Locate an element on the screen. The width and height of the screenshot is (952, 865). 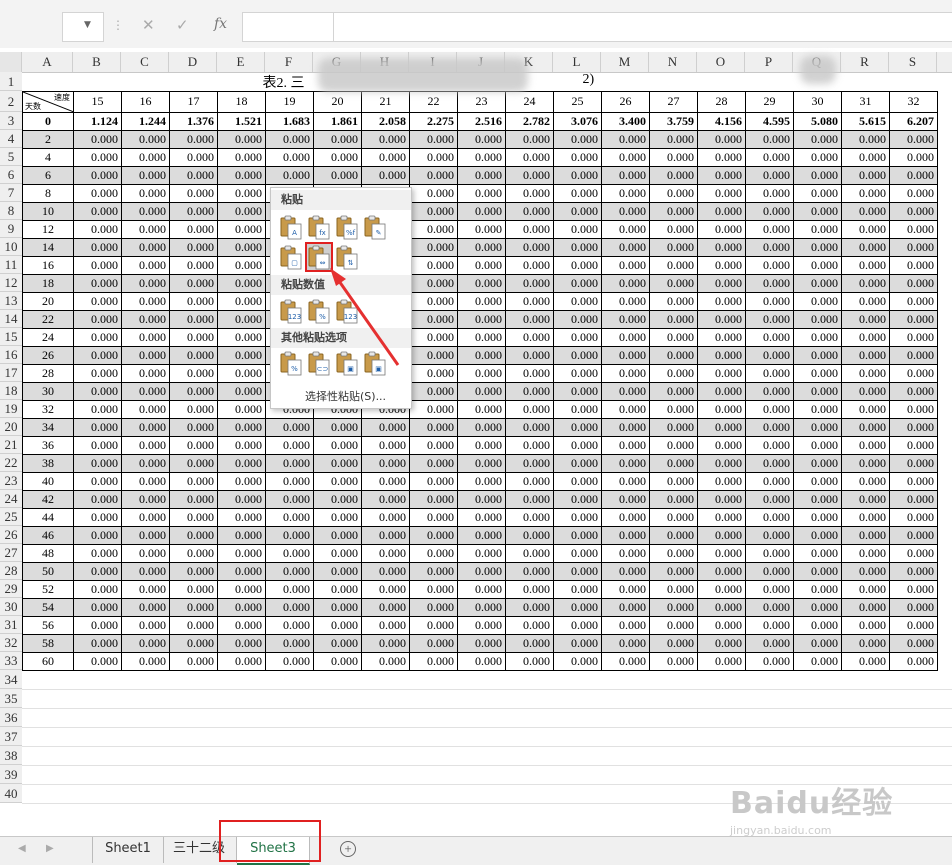
speed-header-cell: 26 is located at coordinates (625, 101).